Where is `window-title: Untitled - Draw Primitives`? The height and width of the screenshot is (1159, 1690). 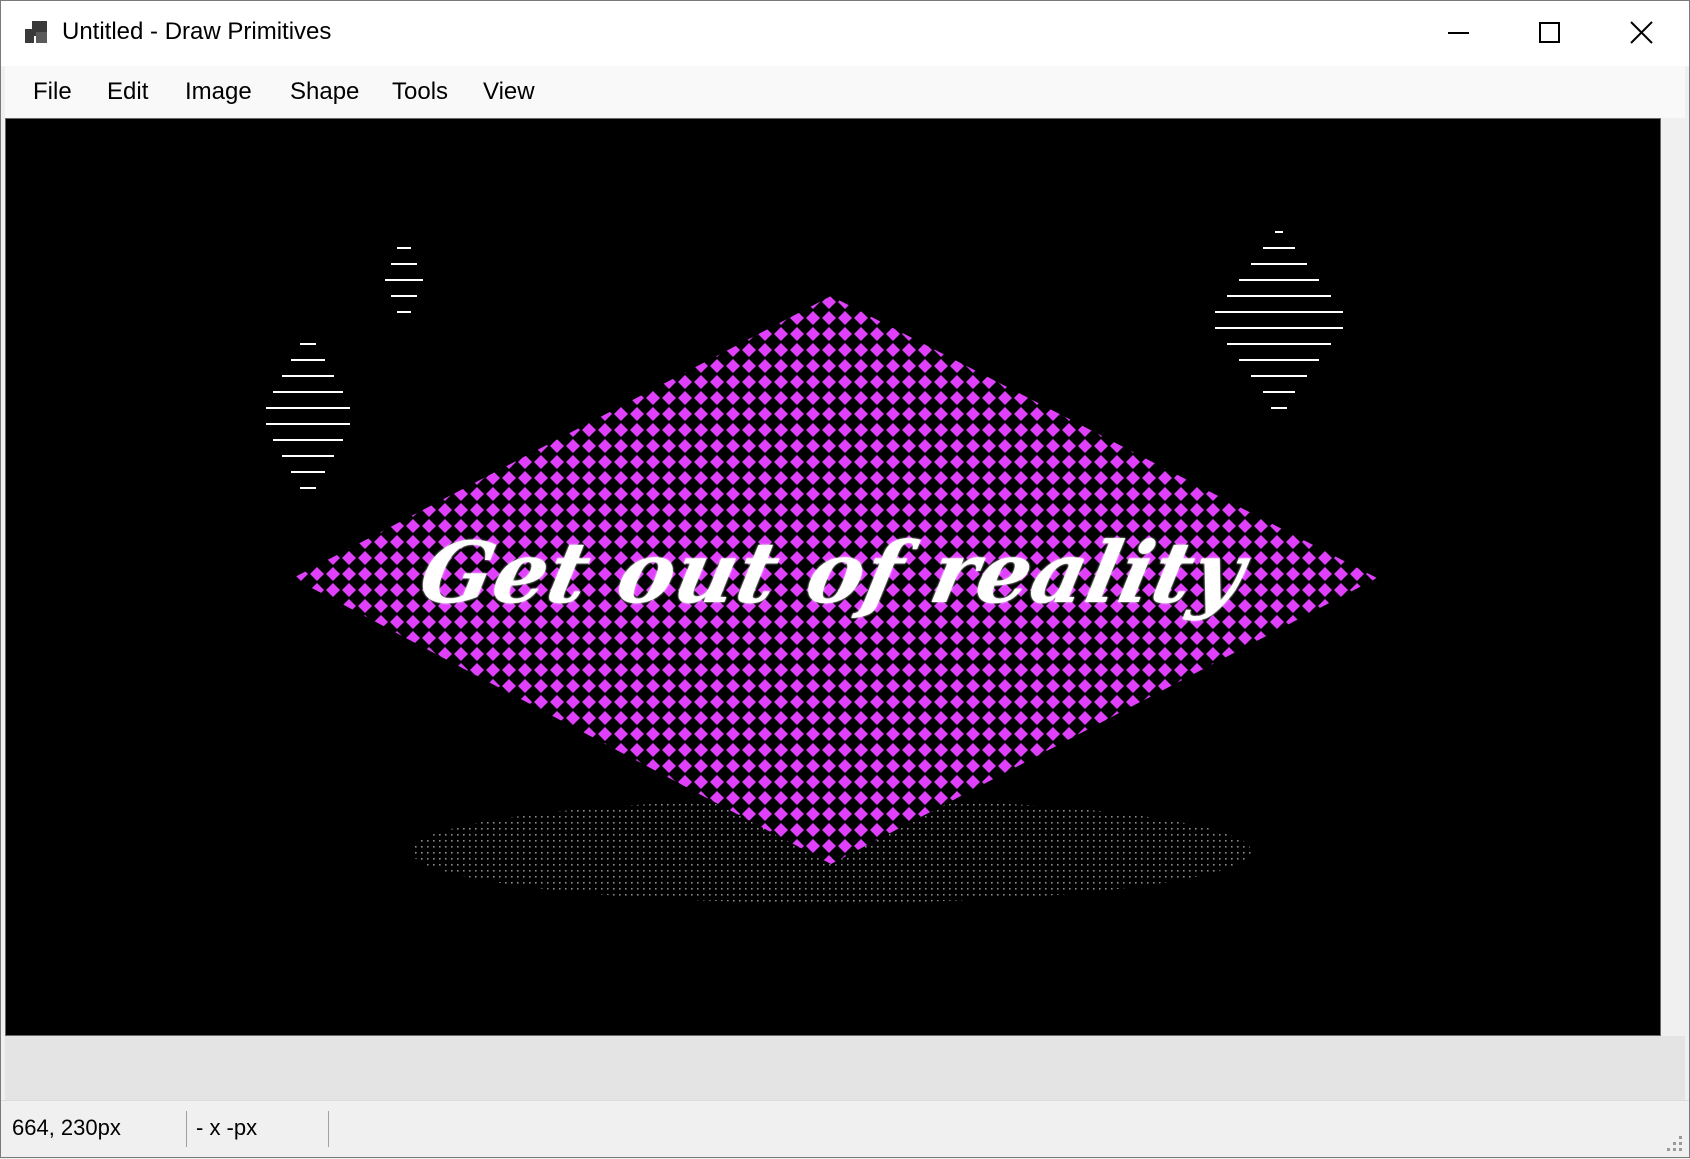
window-title: Untitled - Draw Primitives is located at coordinates (197, 31).